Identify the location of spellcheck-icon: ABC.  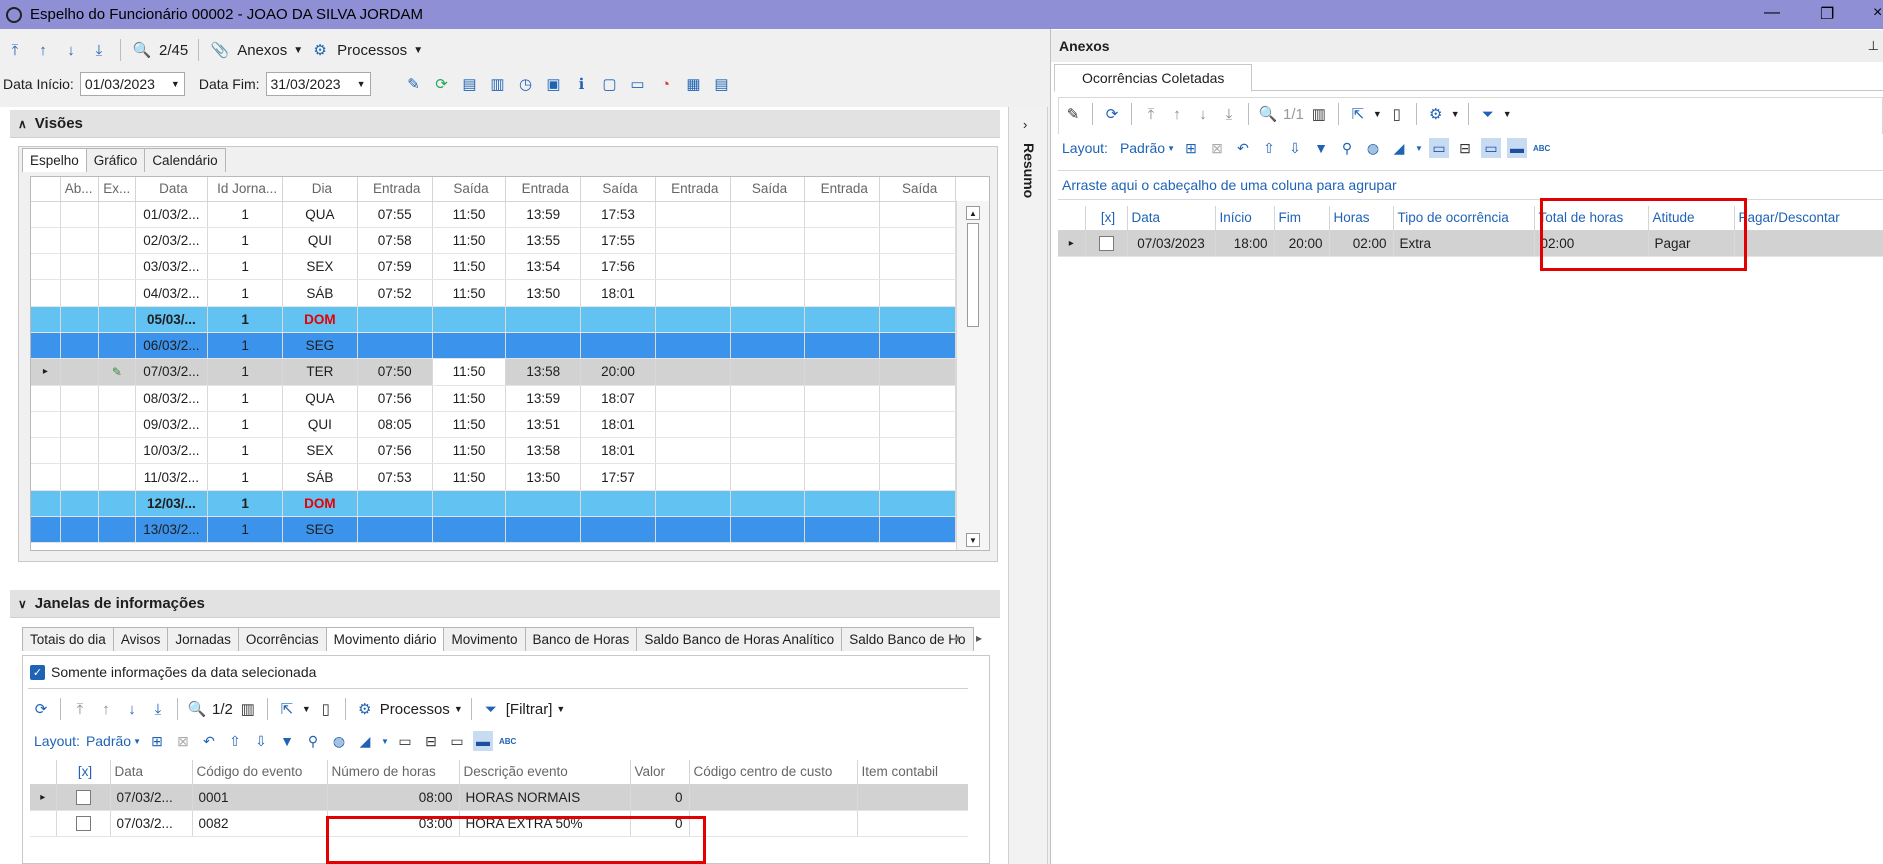
(507, 741).